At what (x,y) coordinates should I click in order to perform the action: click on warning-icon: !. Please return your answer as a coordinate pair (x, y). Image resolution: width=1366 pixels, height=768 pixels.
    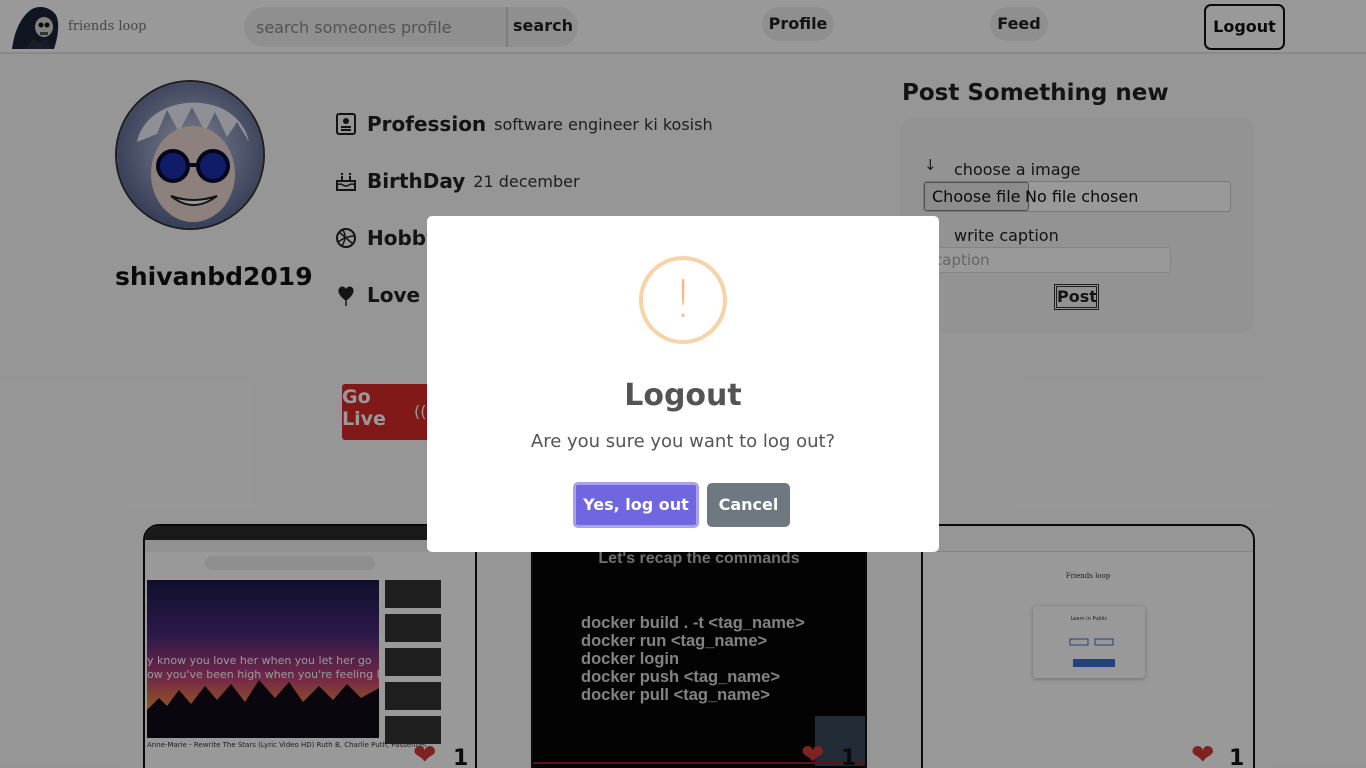
    Looking at the image, I should click on (683, 300).